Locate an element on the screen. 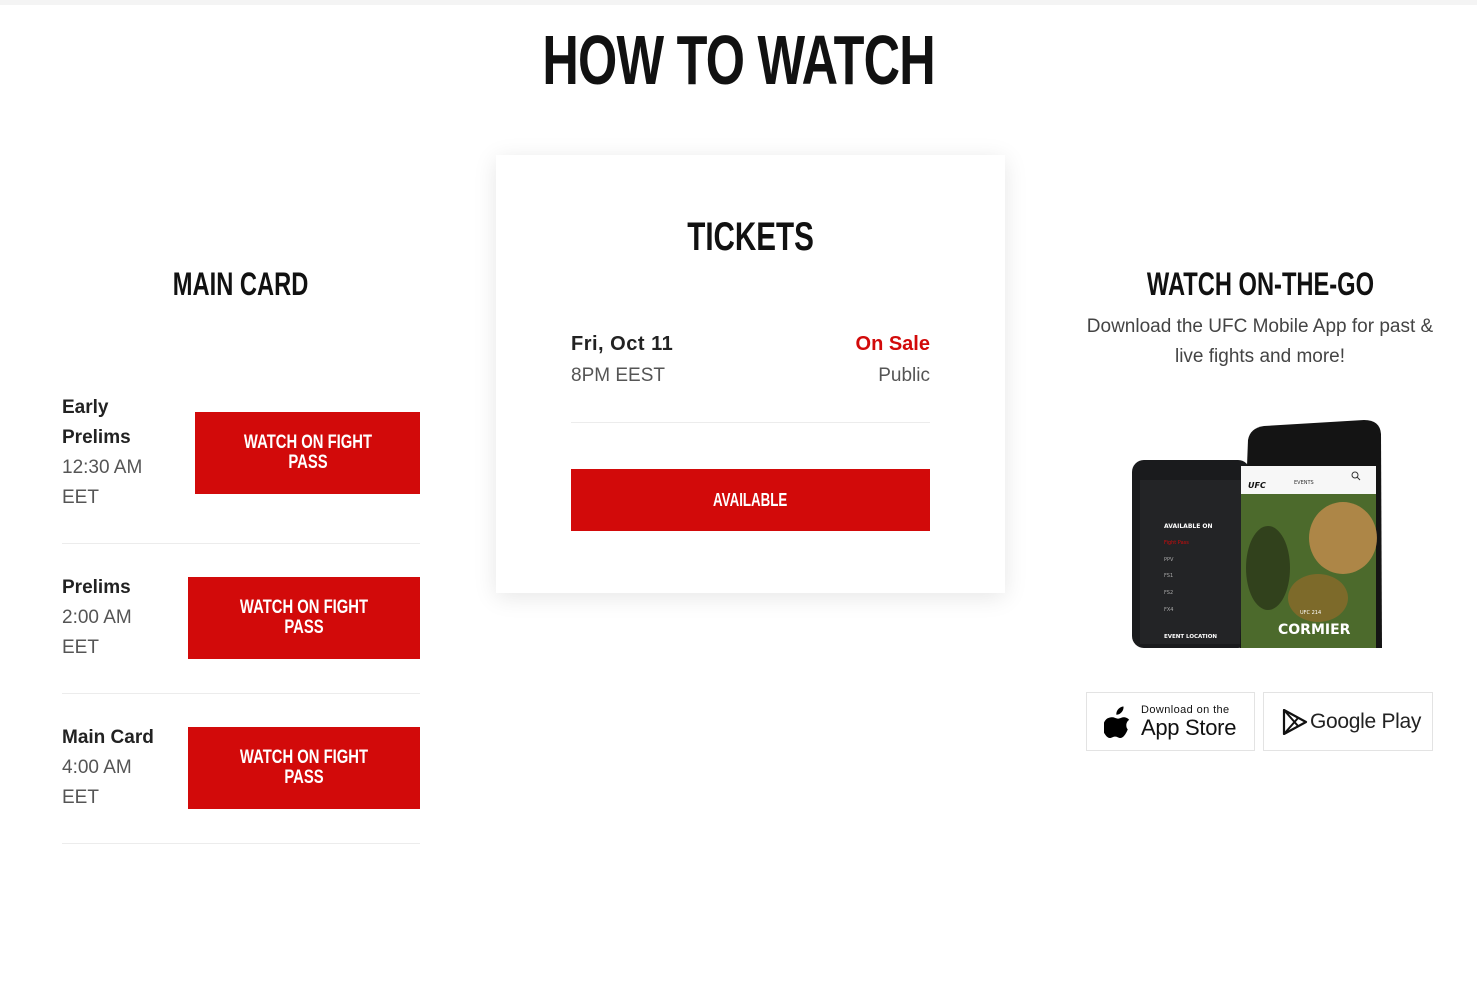  events-menu: EVENTS is located at coordinates (1304, 483).